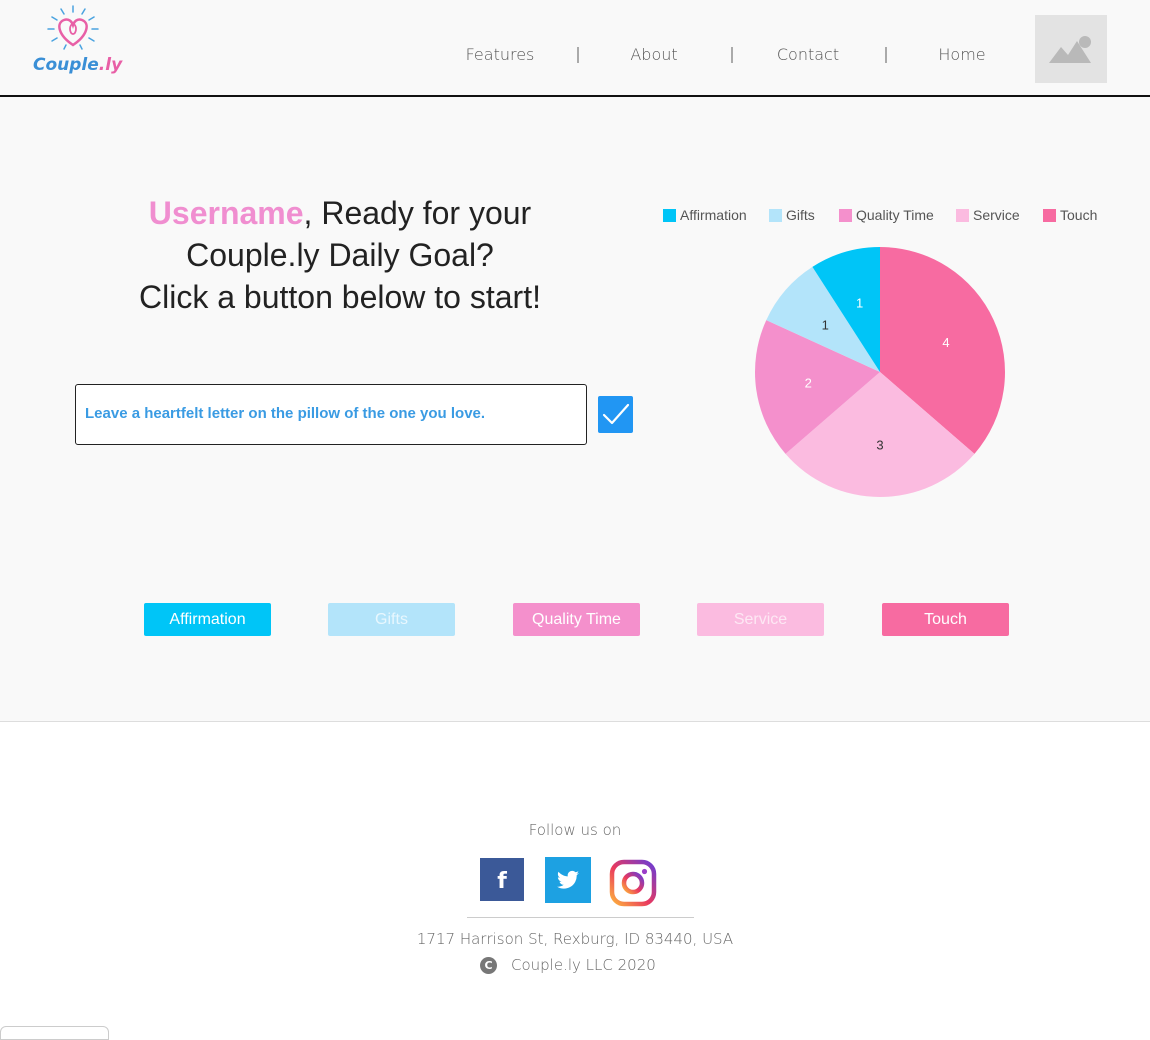 Image resolution: width=1150 pixels, height=1040 pixels. I want to click on heart-logo-icon, so click(73, 27).